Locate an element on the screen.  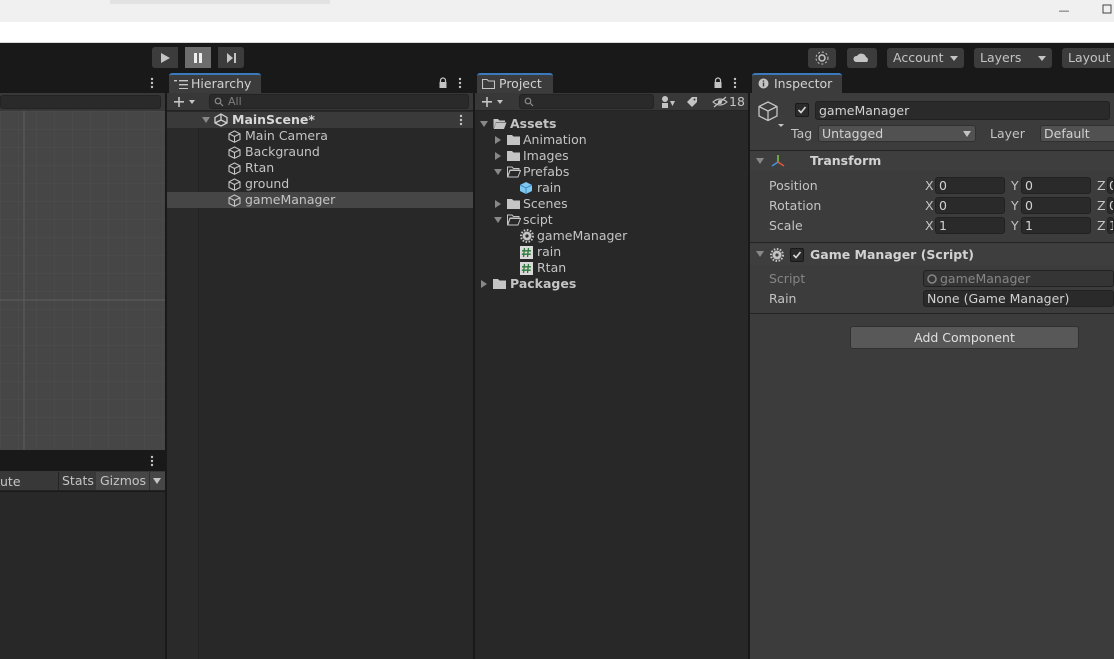
checkmark-icon is located at coordinates (797, 255).